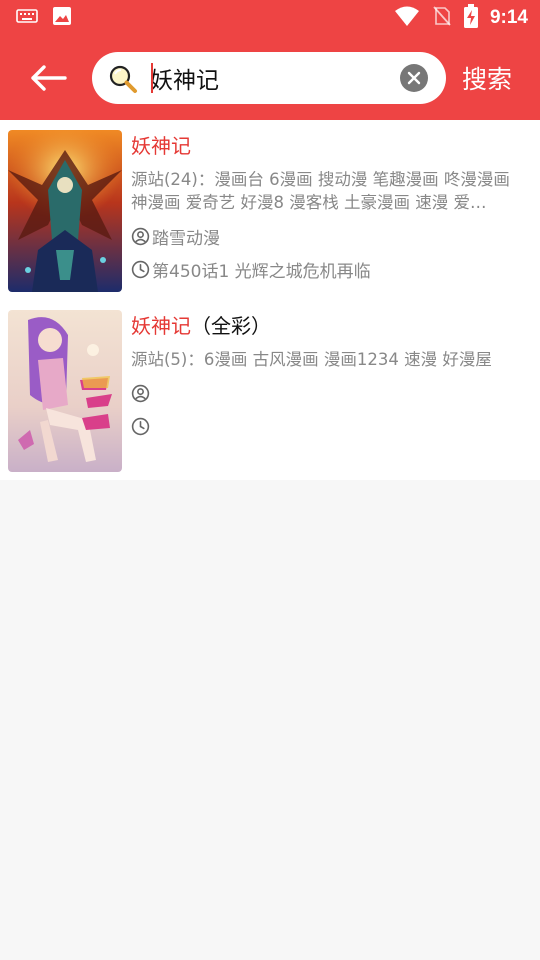 Image resolution: width=540 pixels, height=960 pixels. What do you see at coordinates (407, 18) in the screenshot?
I see `wifi-icon` at bounding box center [407, 18].